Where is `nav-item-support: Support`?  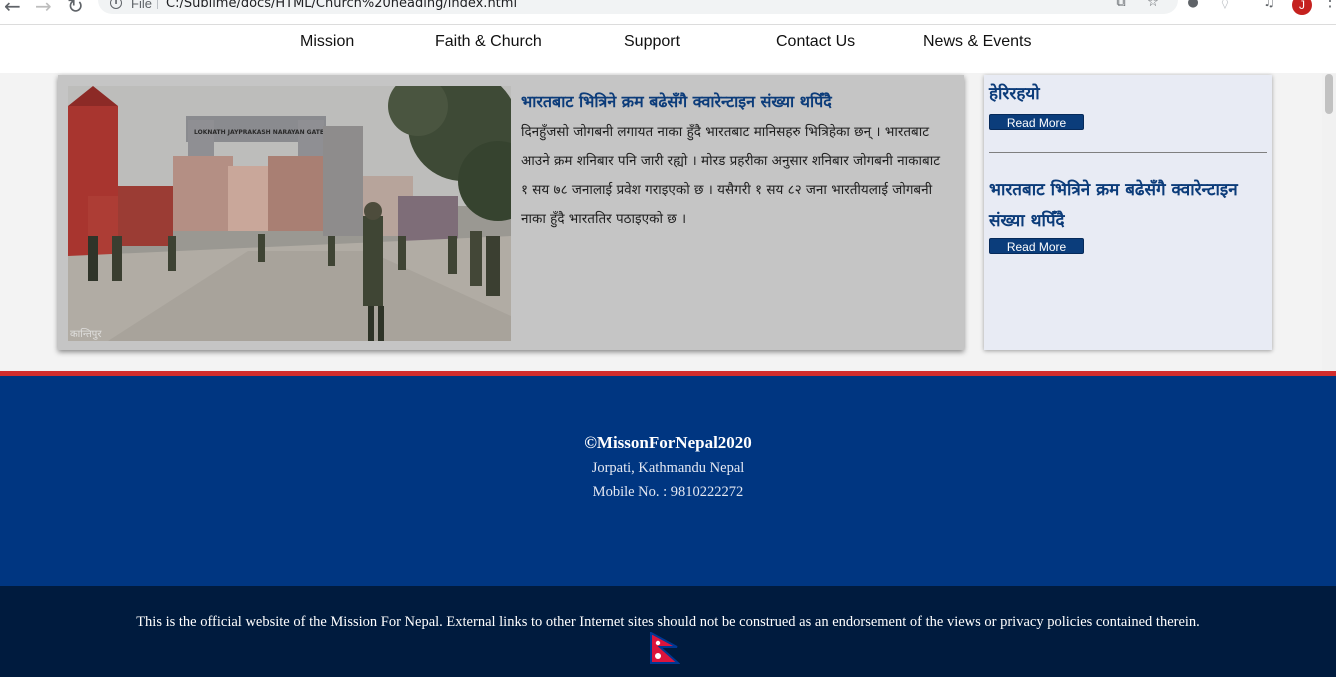
nav-item-support: Support is located at coordinates (652, 42).